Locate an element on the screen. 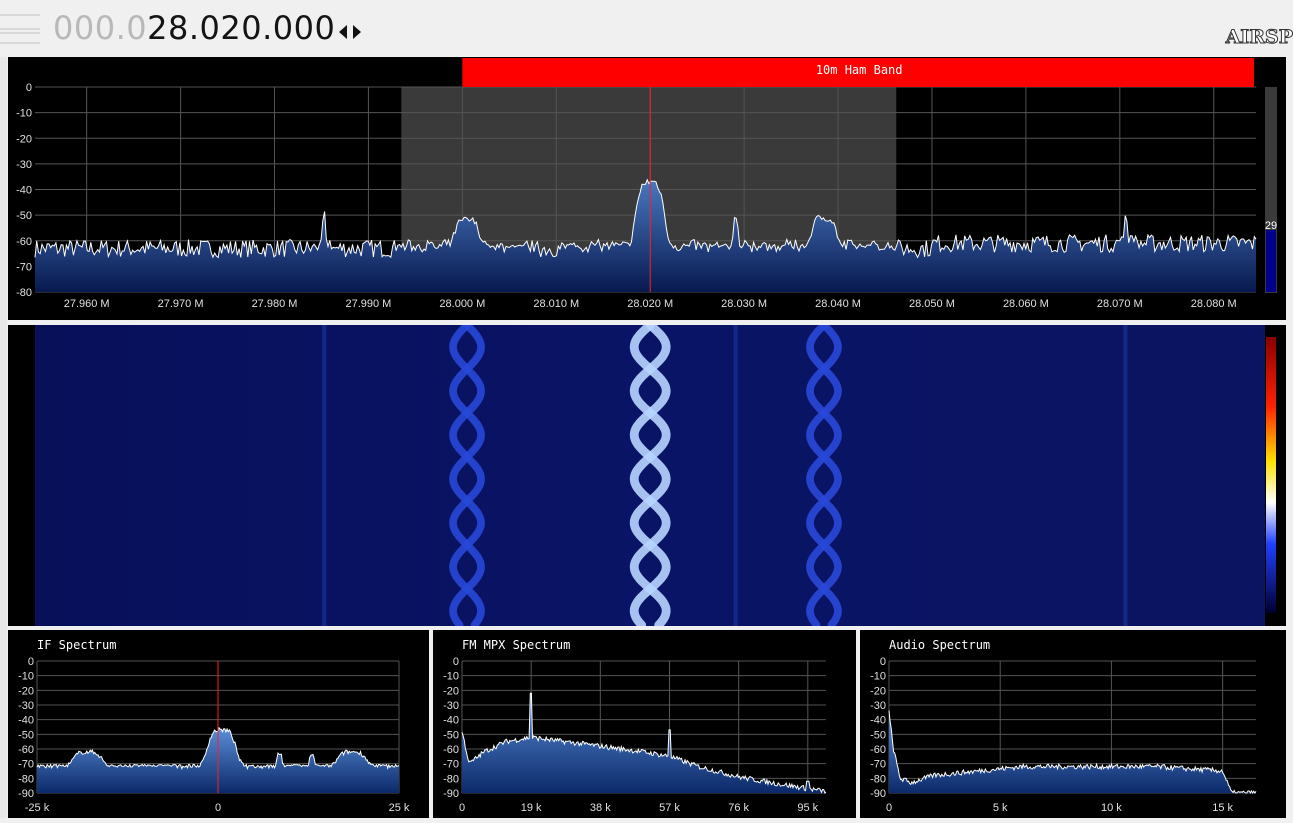 The height and width of the screenshot is (823, 1293). panel-title: IF Spectrum is located at coordinates (76, 645).